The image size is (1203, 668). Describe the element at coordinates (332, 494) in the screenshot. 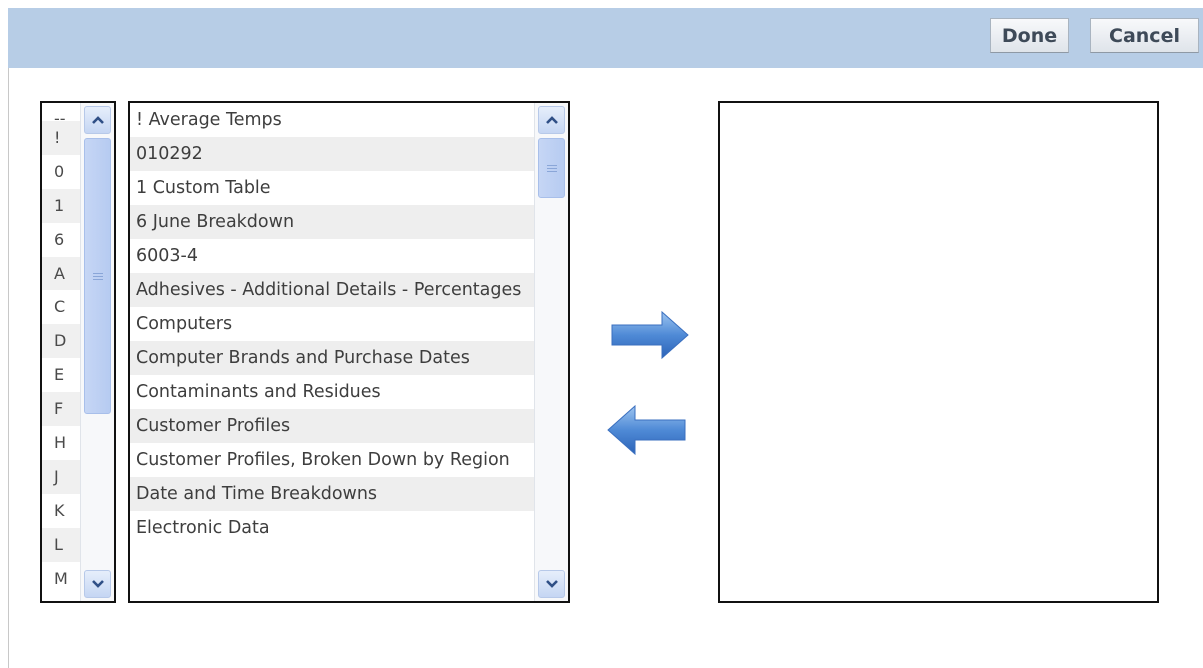

I see `table-list-item: Date and Time Breakdowns` at that location.